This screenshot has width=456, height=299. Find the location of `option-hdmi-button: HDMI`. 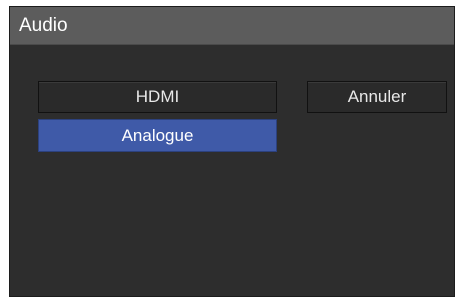

option-hdmi-button: HDMI is located at coordinates (157, 97).